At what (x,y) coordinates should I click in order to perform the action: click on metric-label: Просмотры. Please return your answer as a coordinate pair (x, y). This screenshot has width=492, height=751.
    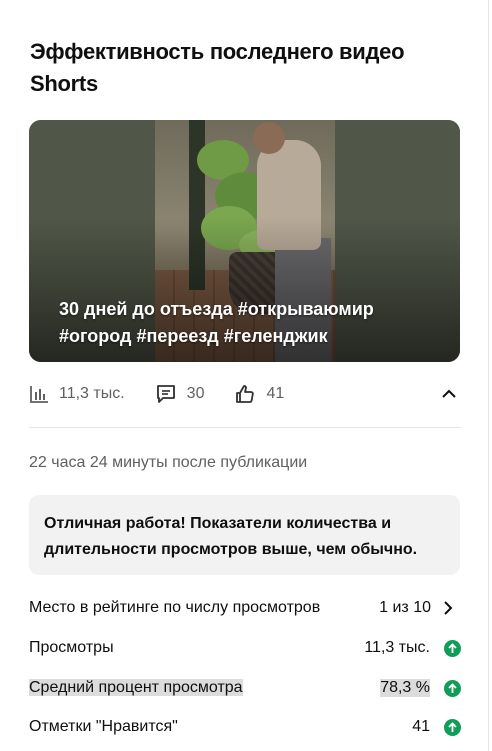
    Looking at the image, I should click on (71, 647).